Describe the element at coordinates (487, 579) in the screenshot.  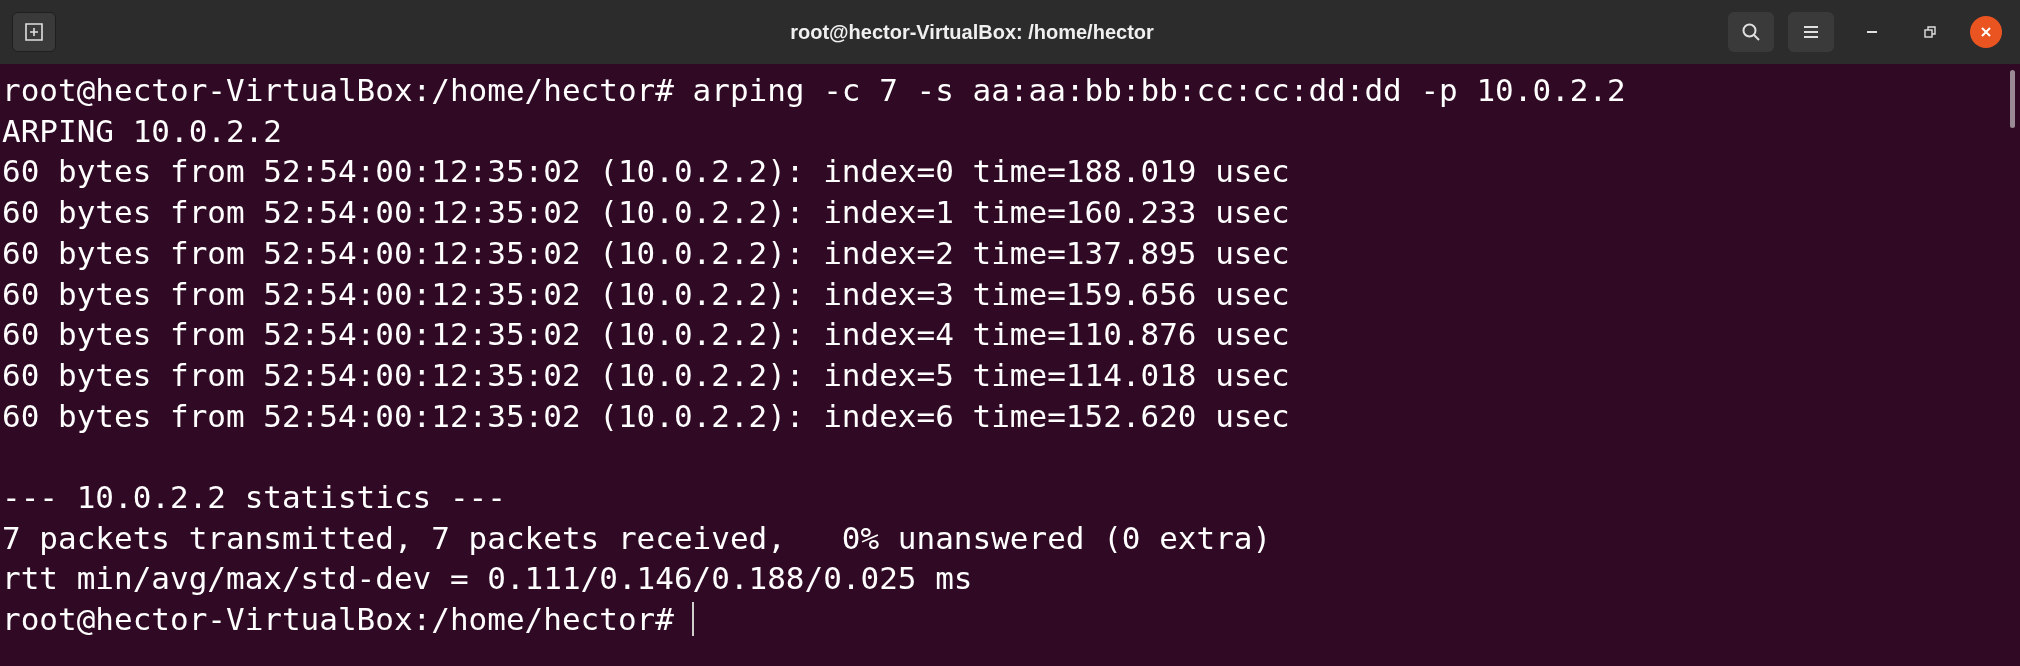
I see `terminal-line: rtt min/avg/max/std-dev = 0.111/0.146/0.188/0.025 ms` at that location.